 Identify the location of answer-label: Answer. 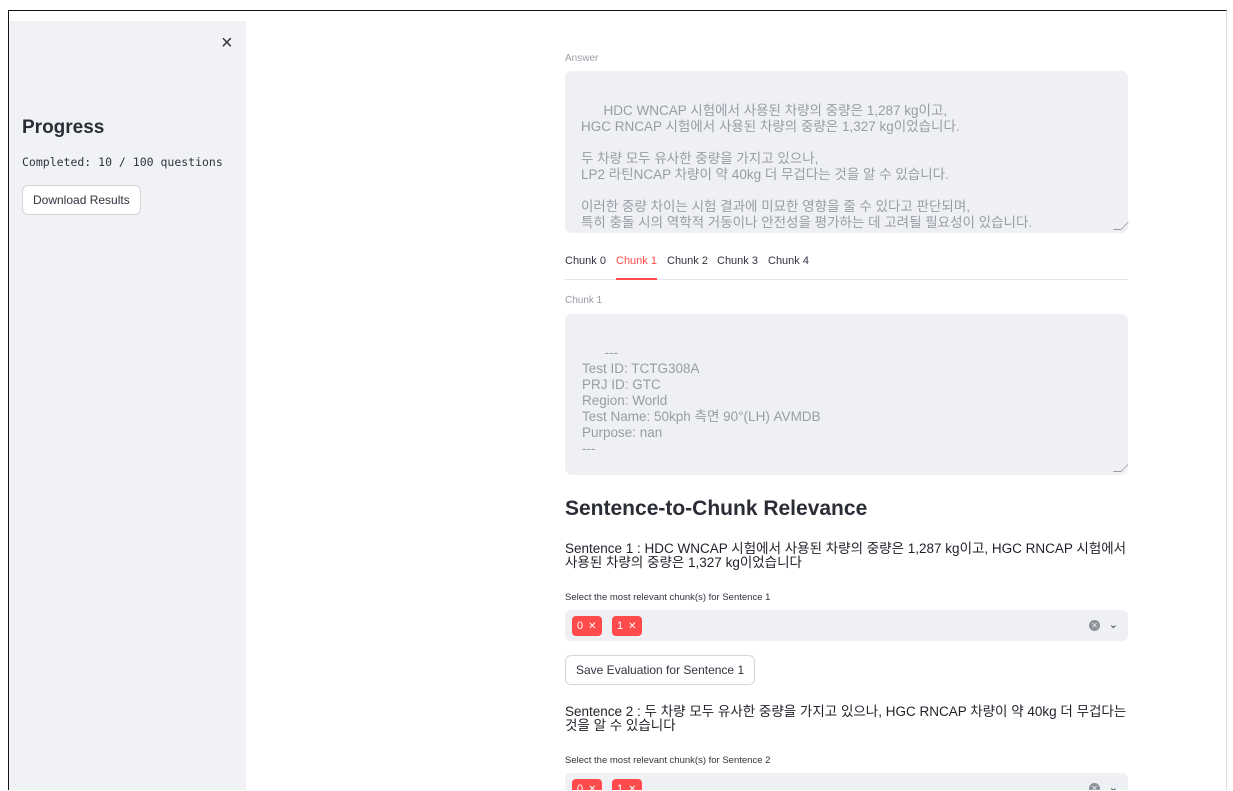
(582, 58).